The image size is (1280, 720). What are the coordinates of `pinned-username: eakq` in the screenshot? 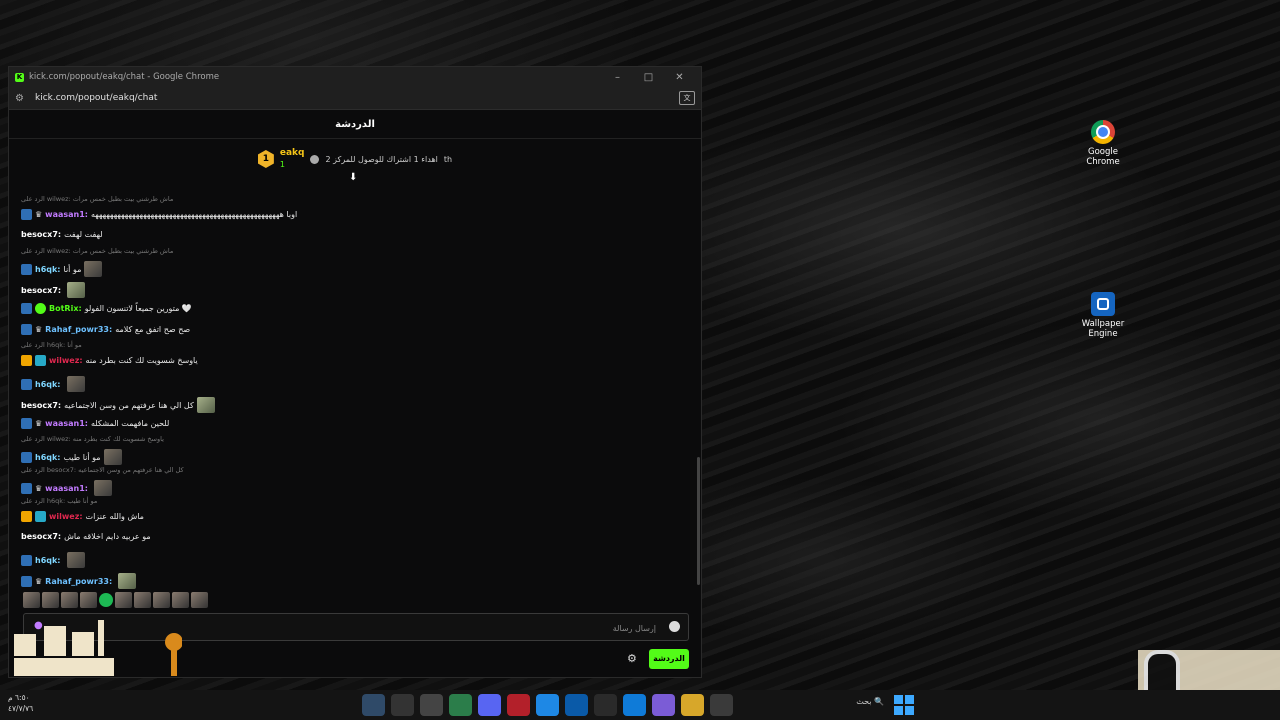 It's located at (292, 153).